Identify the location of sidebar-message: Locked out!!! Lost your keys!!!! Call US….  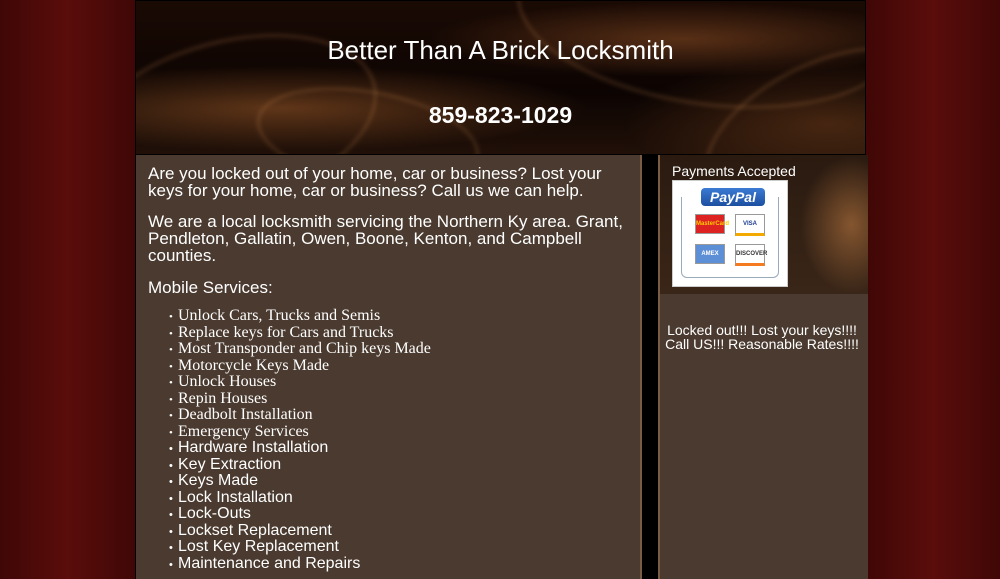
(762, 337).